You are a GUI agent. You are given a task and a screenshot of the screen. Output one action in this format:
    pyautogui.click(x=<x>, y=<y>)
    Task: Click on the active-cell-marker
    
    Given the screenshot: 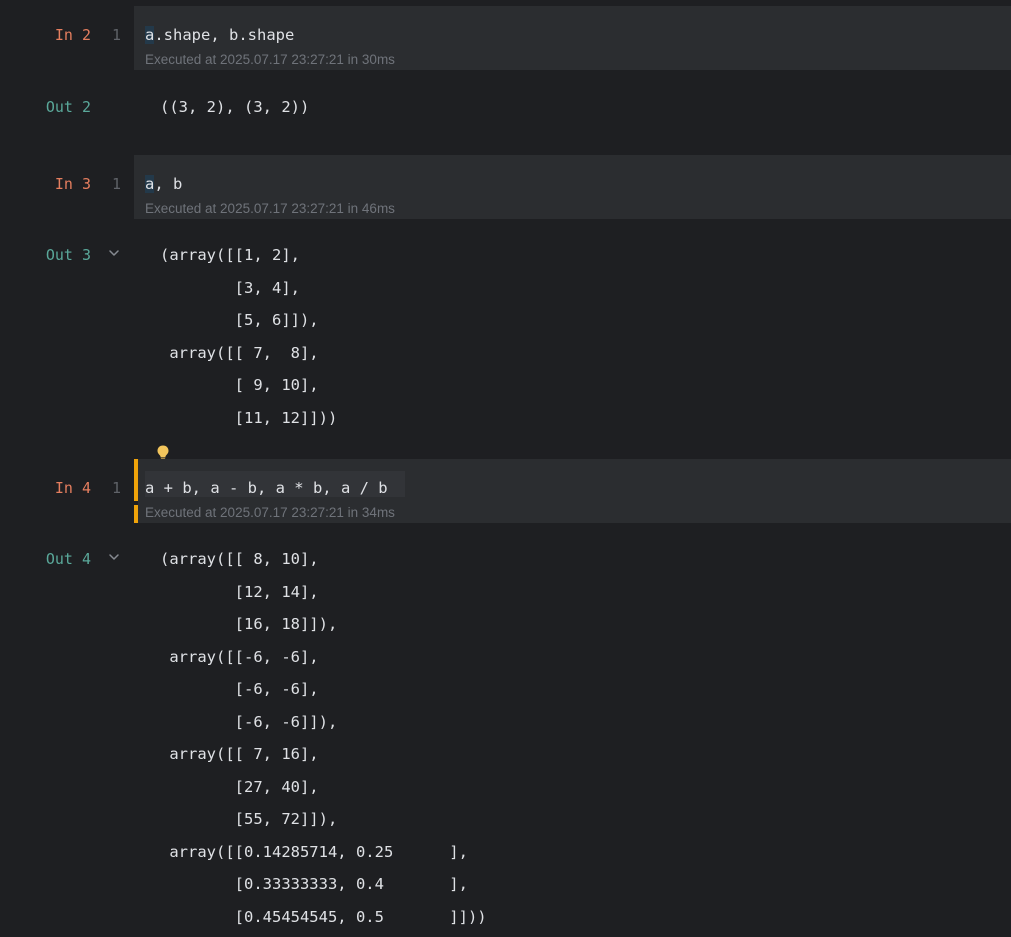 What is the action you would take?
    pyautogui.click(x=136, y=491)
    